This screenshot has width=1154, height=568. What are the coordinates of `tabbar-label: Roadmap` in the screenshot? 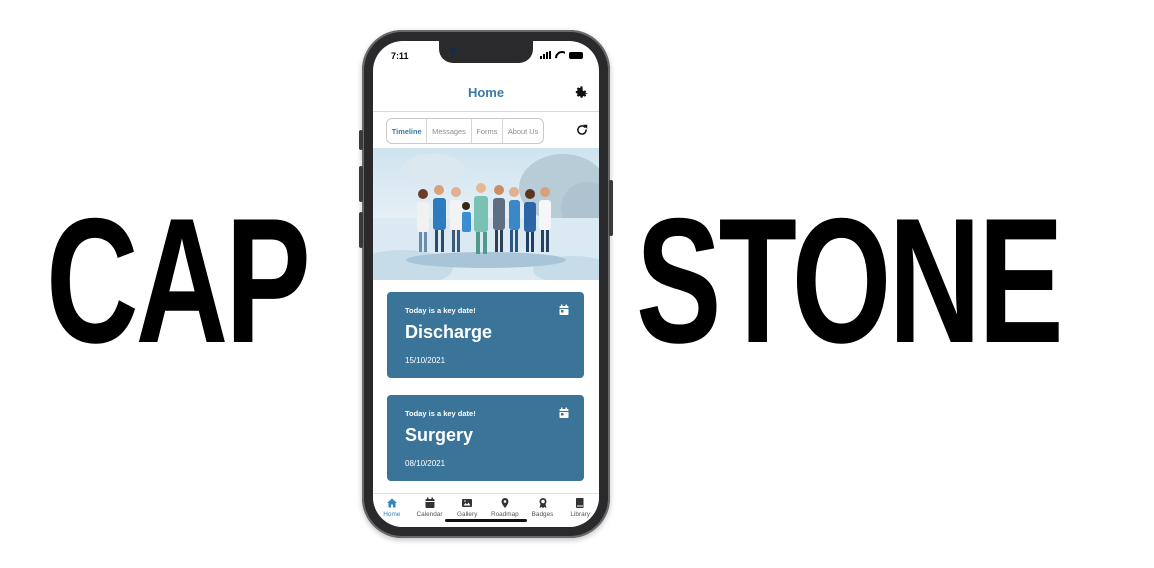 It's located at (504, 514).